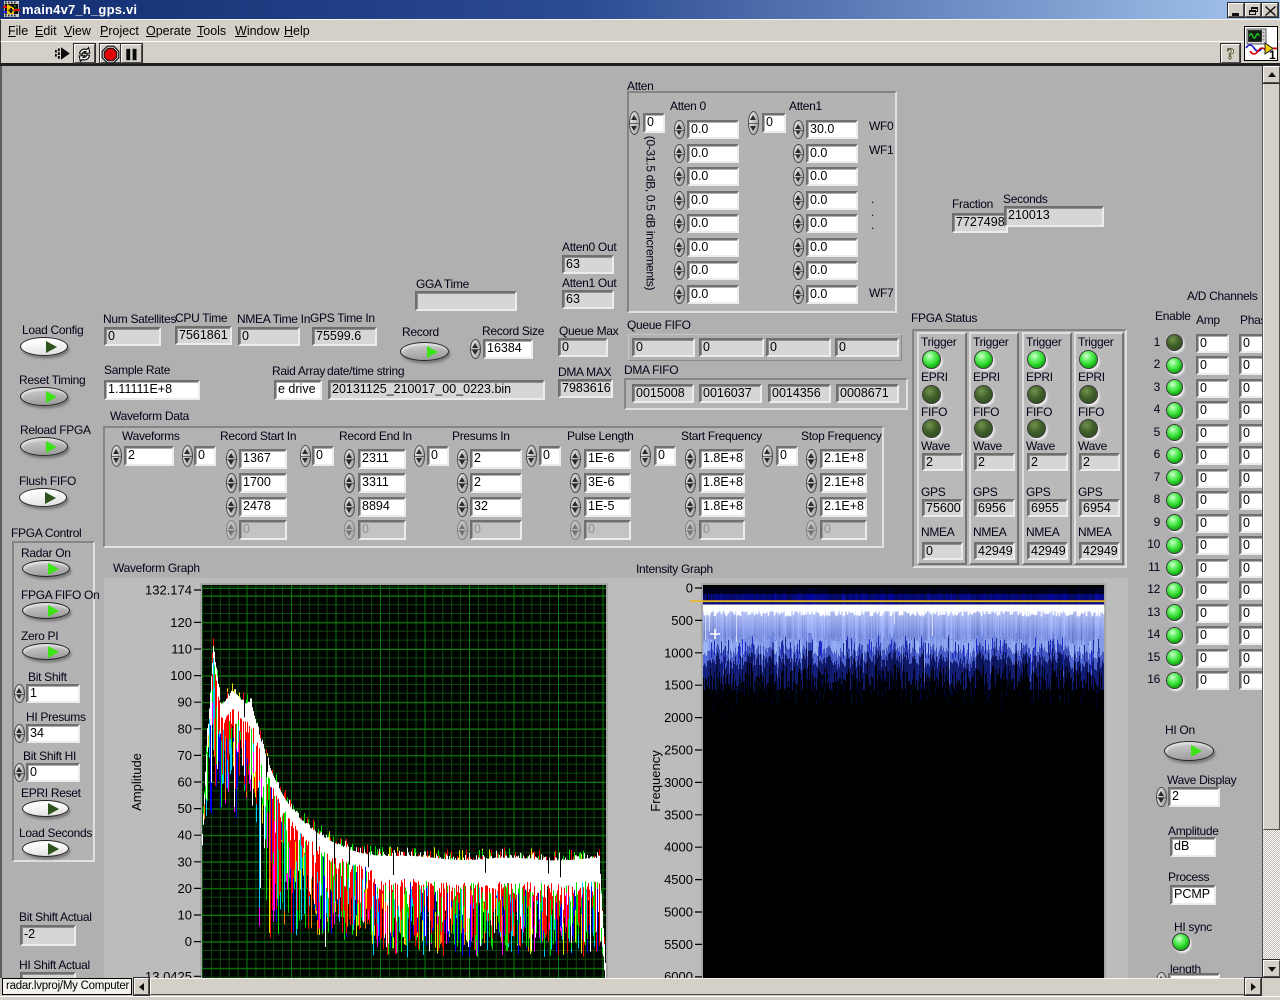 This screenshot has width=1280, height=1000. Describe the element at coordinates (185, 702) in the screenshot. I see `svg-text: 90` at that location.